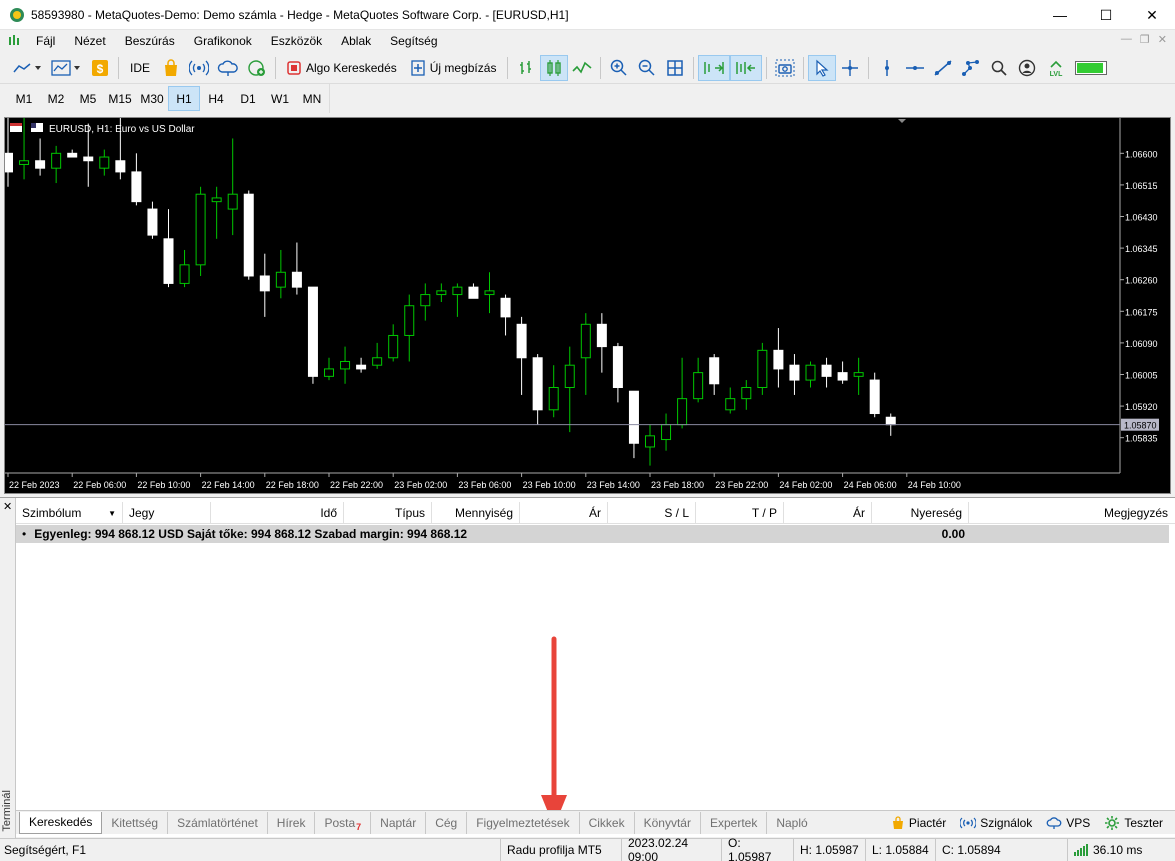 The image size is (1175, 861). I want to click on terminal-close-icon: ✕, so click(7, 506).